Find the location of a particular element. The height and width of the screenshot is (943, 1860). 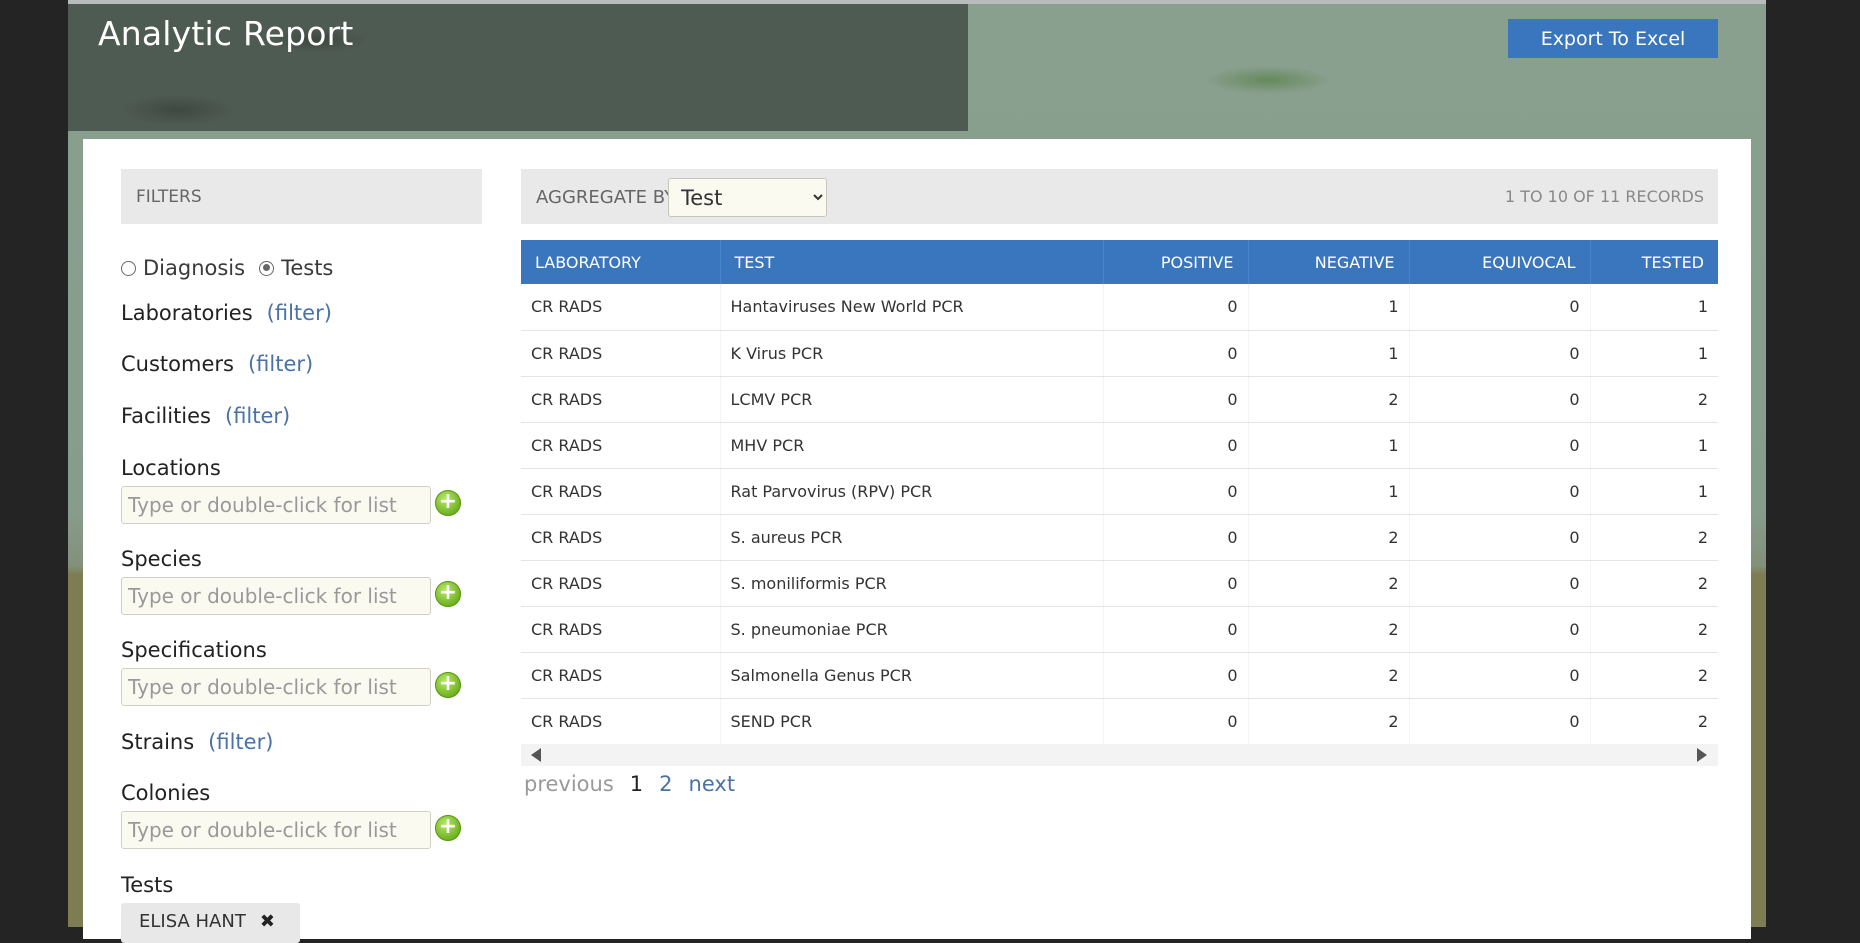

customers-filter-link: (filter) is located at coordinates (280, 364).